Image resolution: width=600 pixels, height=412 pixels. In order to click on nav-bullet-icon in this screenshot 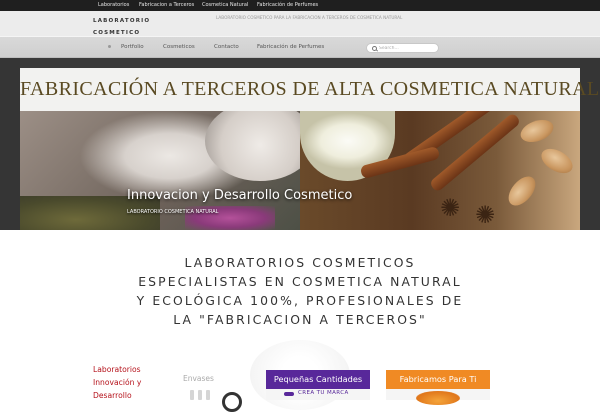, I will do `click(109, 46)`.